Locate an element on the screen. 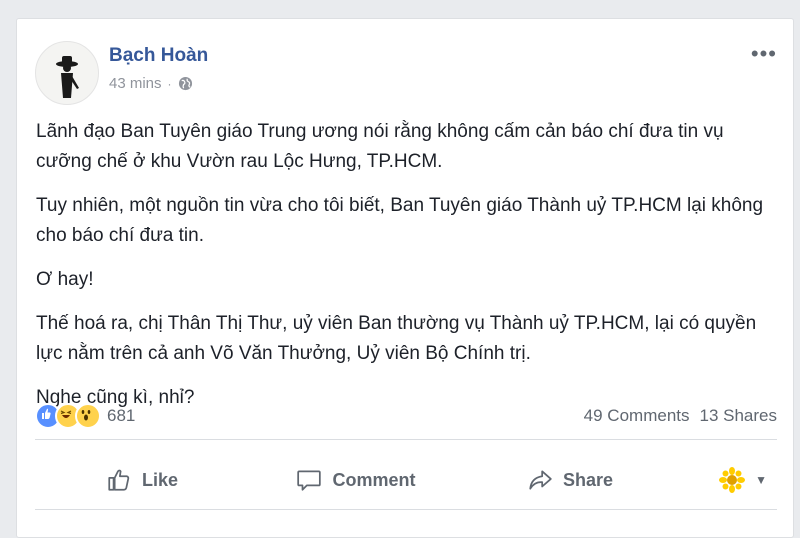 The height and width of the screenshot is (538, 800). comment-button: Comment is located at coordinates (356, 480).